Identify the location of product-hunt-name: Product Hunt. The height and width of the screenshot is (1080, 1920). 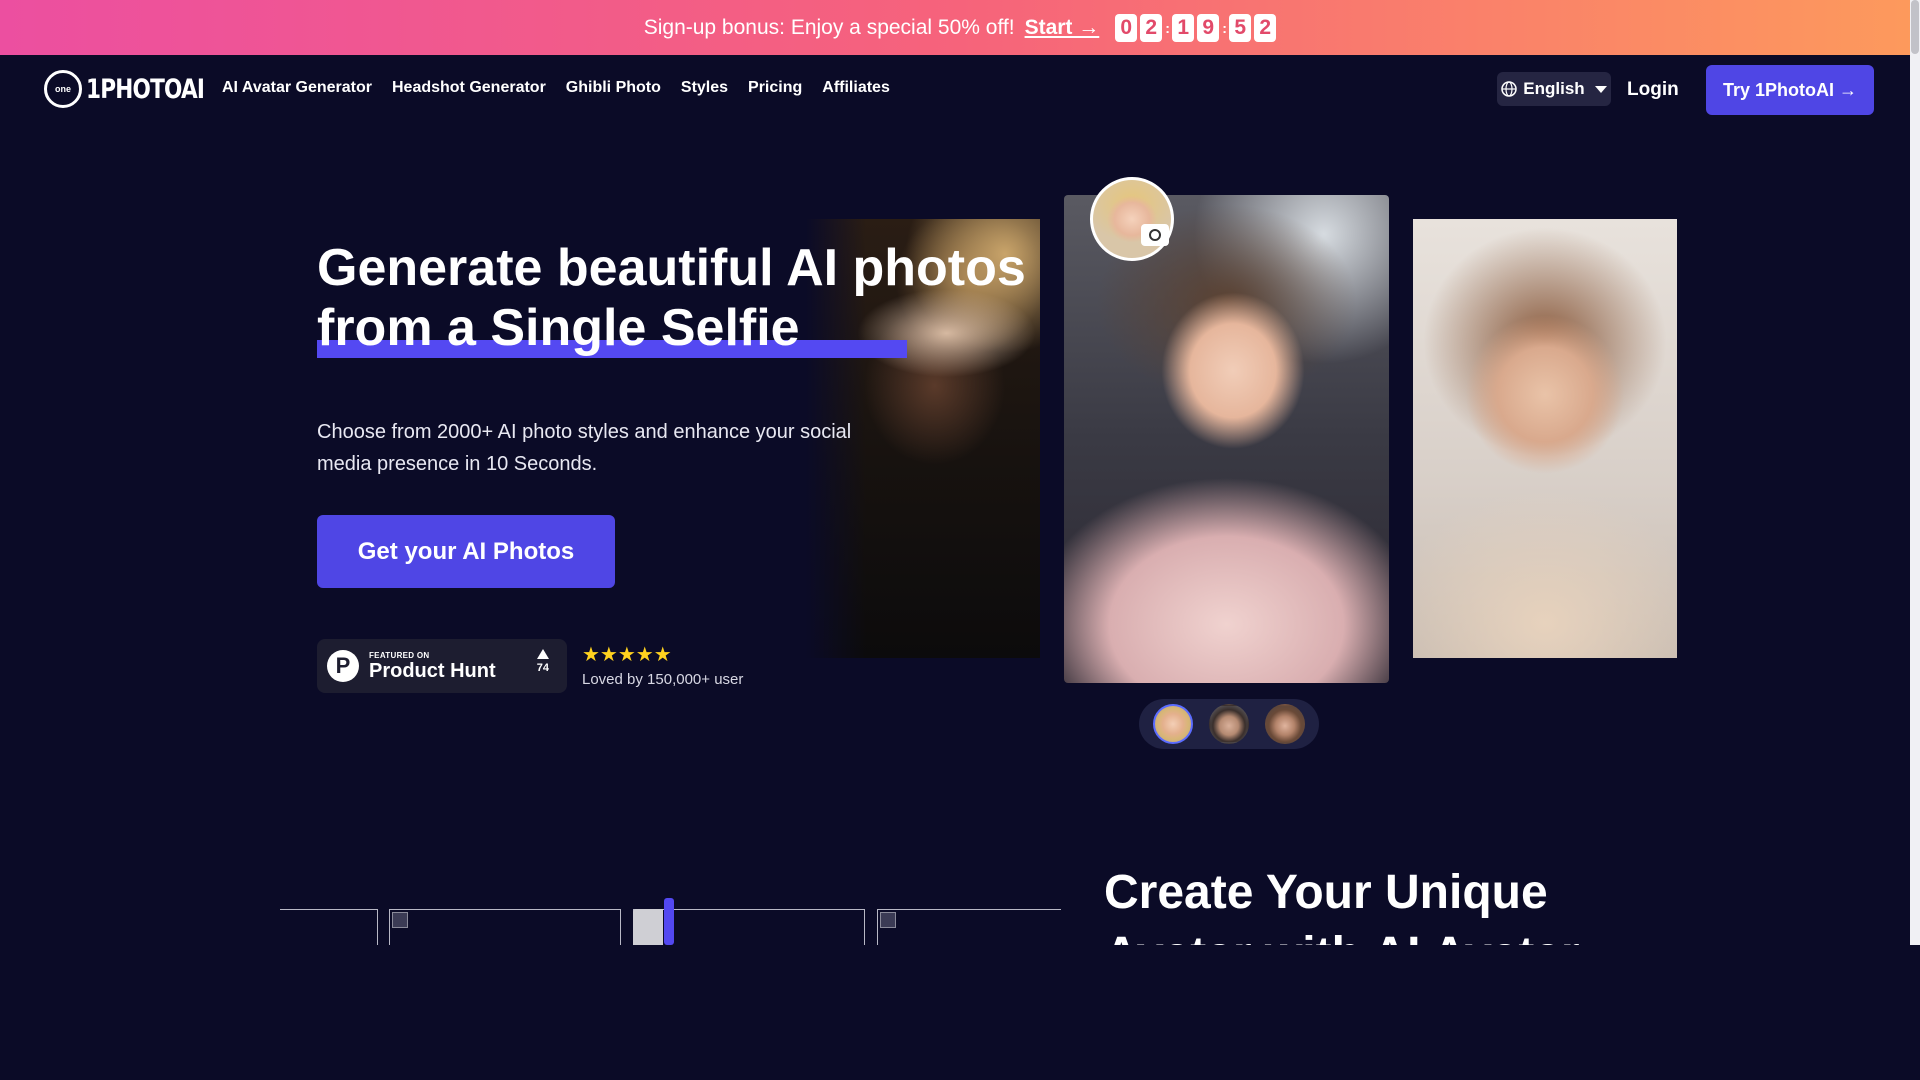
(432, 670).